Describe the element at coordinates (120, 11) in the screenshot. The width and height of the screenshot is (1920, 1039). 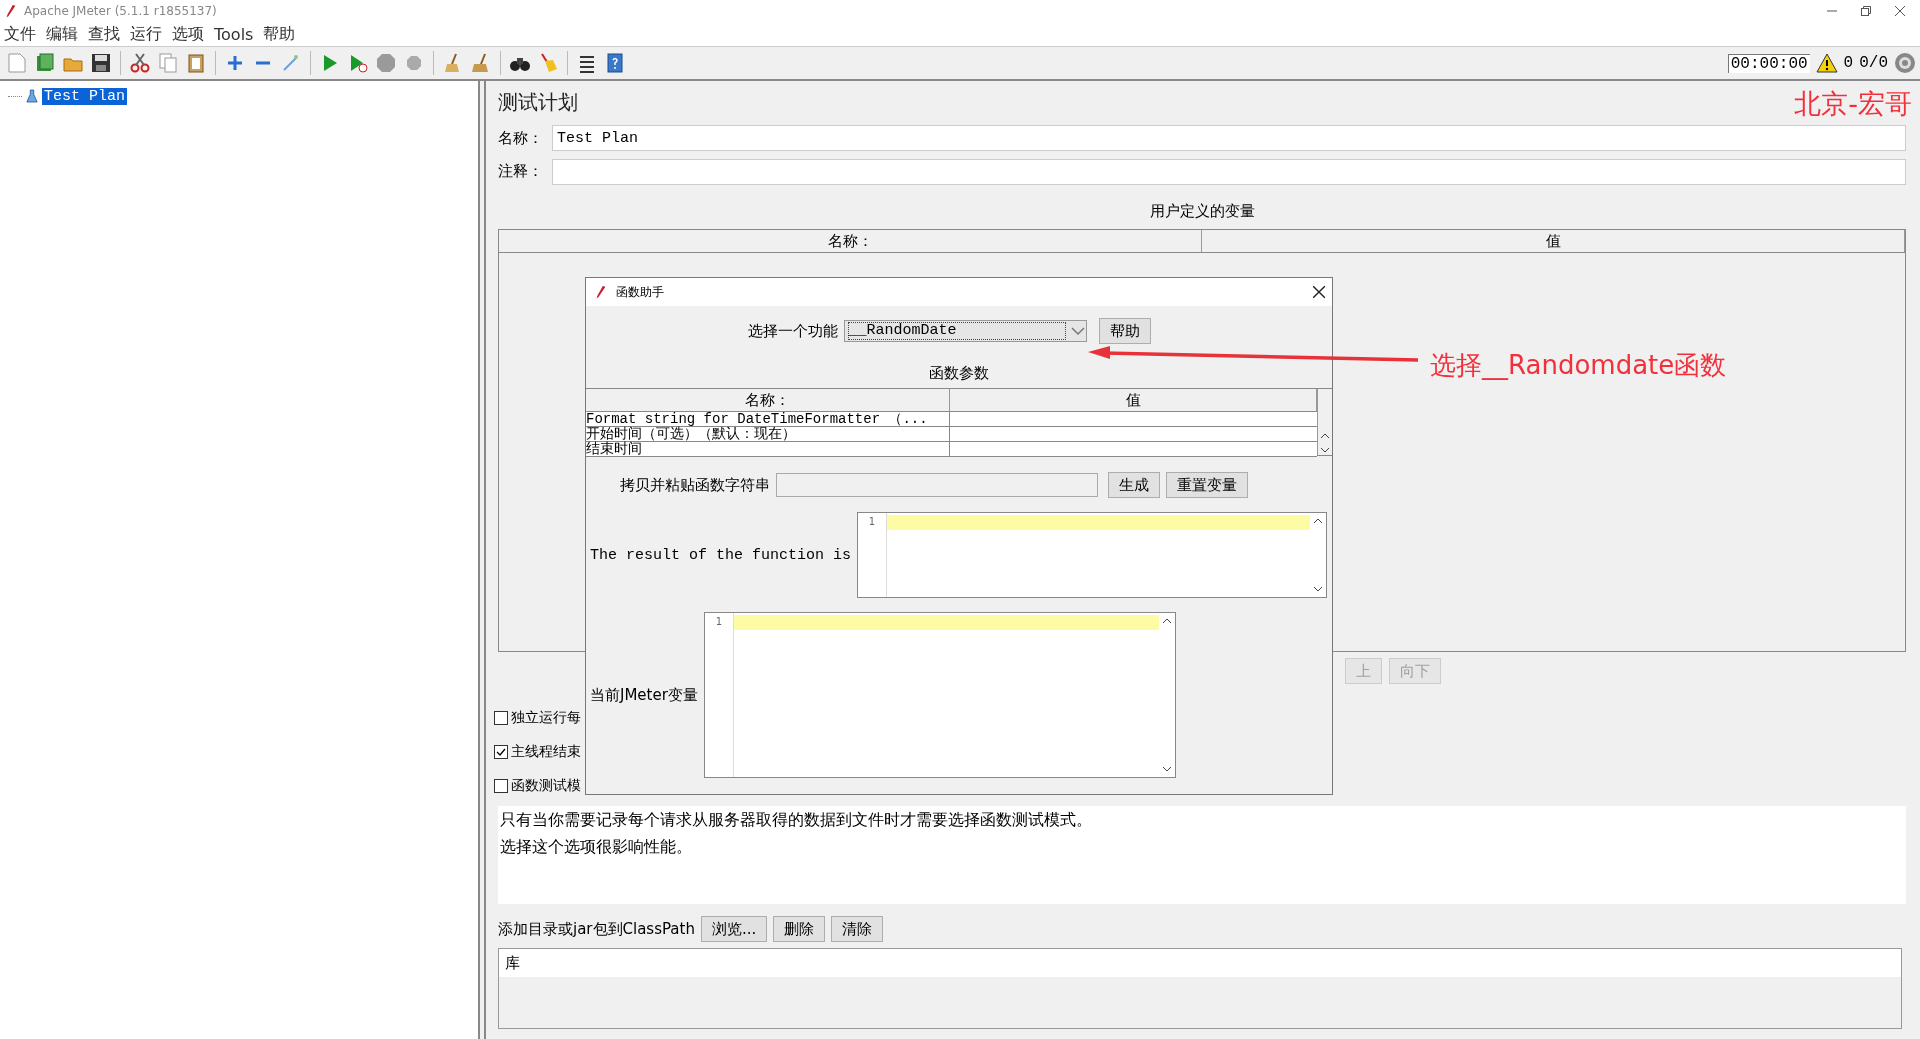
I see `window-title: Apache JMeter (5.1.1 r1855137)` at that location.